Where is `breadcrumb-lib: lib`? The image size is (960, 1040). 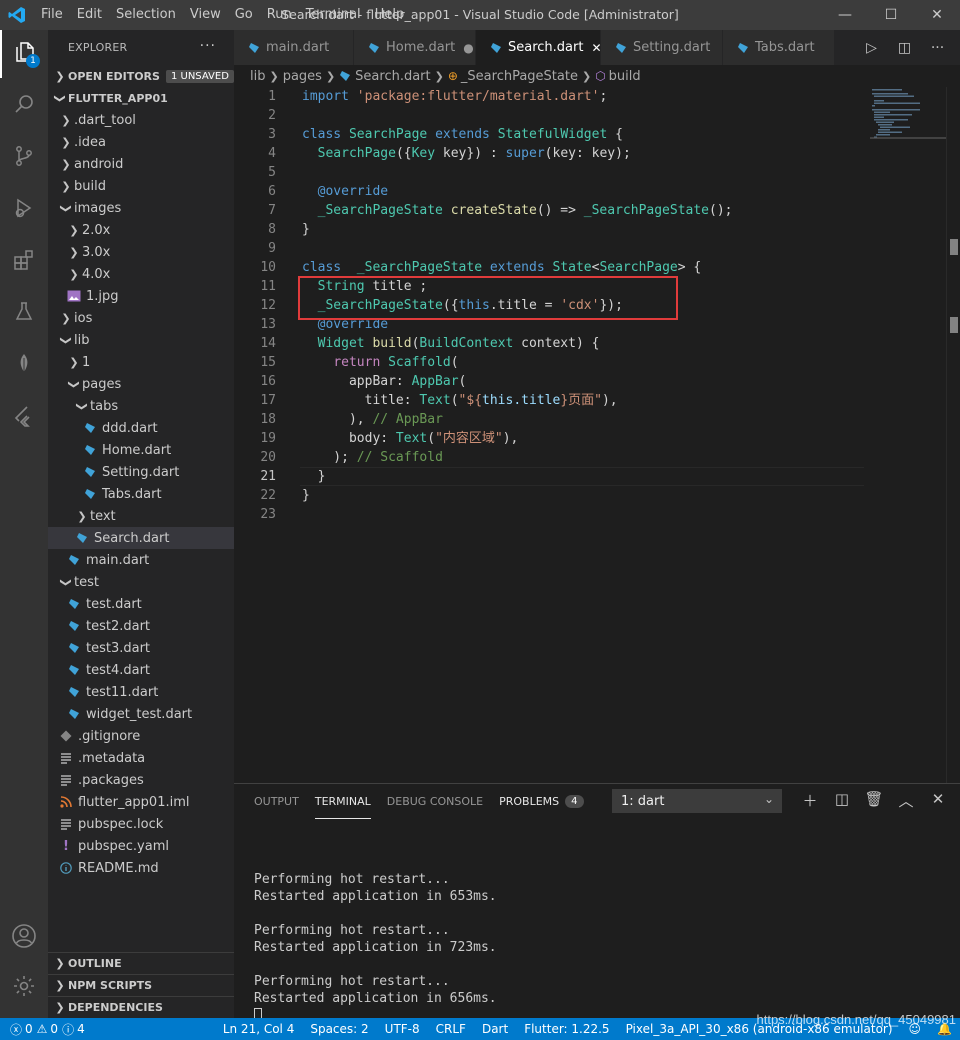
breadcrumb-lib: lib is located at coordinates (257, 76).